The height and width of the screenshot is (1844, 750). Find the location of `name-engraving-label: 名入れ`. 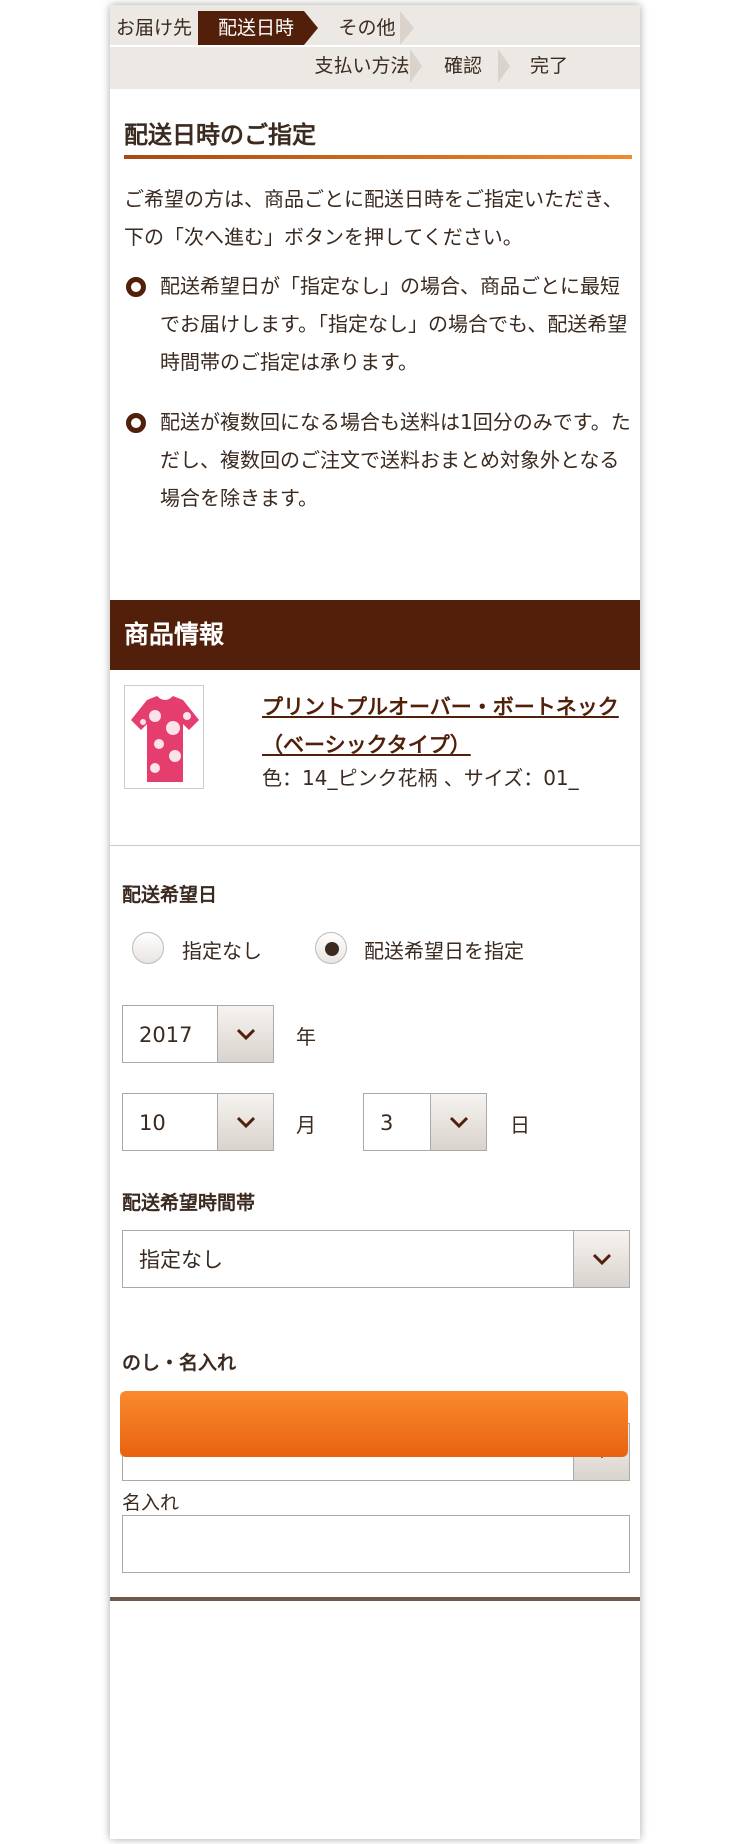

name-engraving-label: 名入れ is located at coordinates (151, 1503).